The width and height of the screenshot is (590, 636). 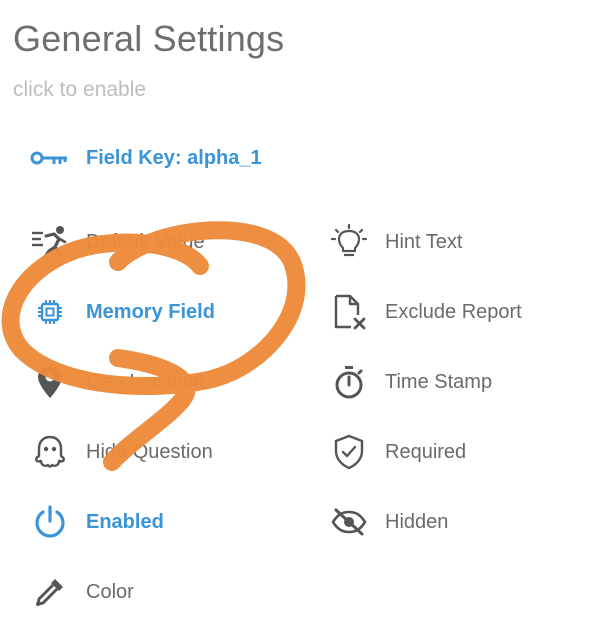 What do you see at coordinates (439, 381) in the screenshot?
I see `setting-label: Time Stamp` at bounding box center [439, 381].